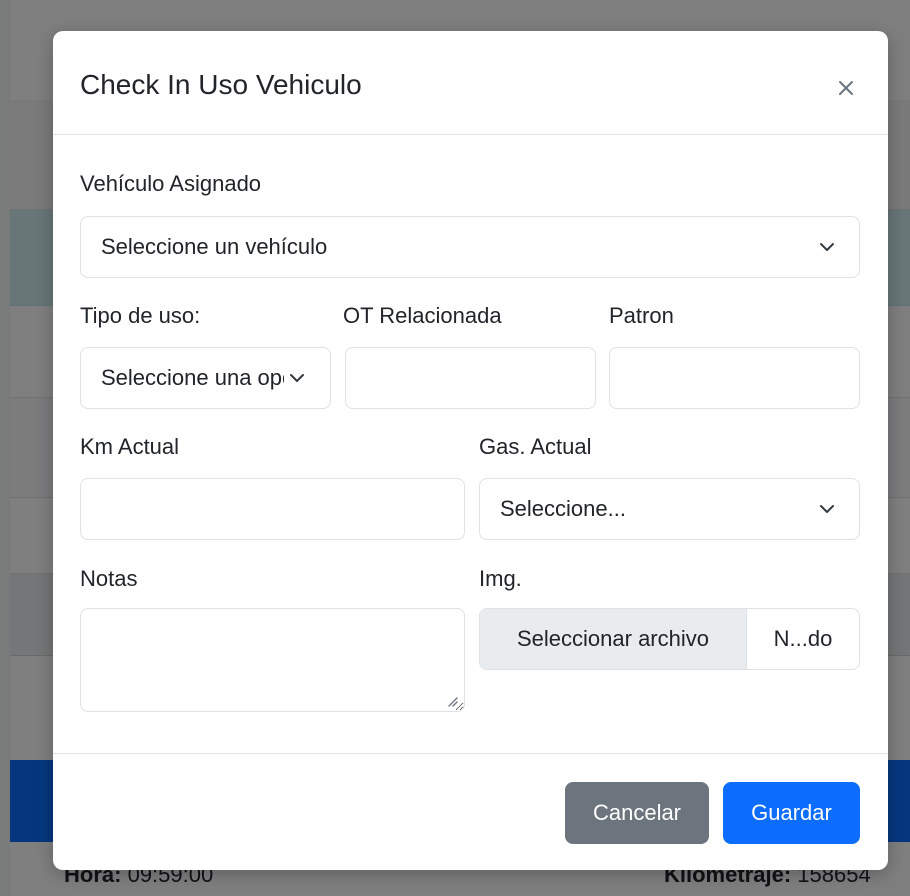 This screenshot has width=910, height=896. I want to click on close-icon, so click(846, 88).